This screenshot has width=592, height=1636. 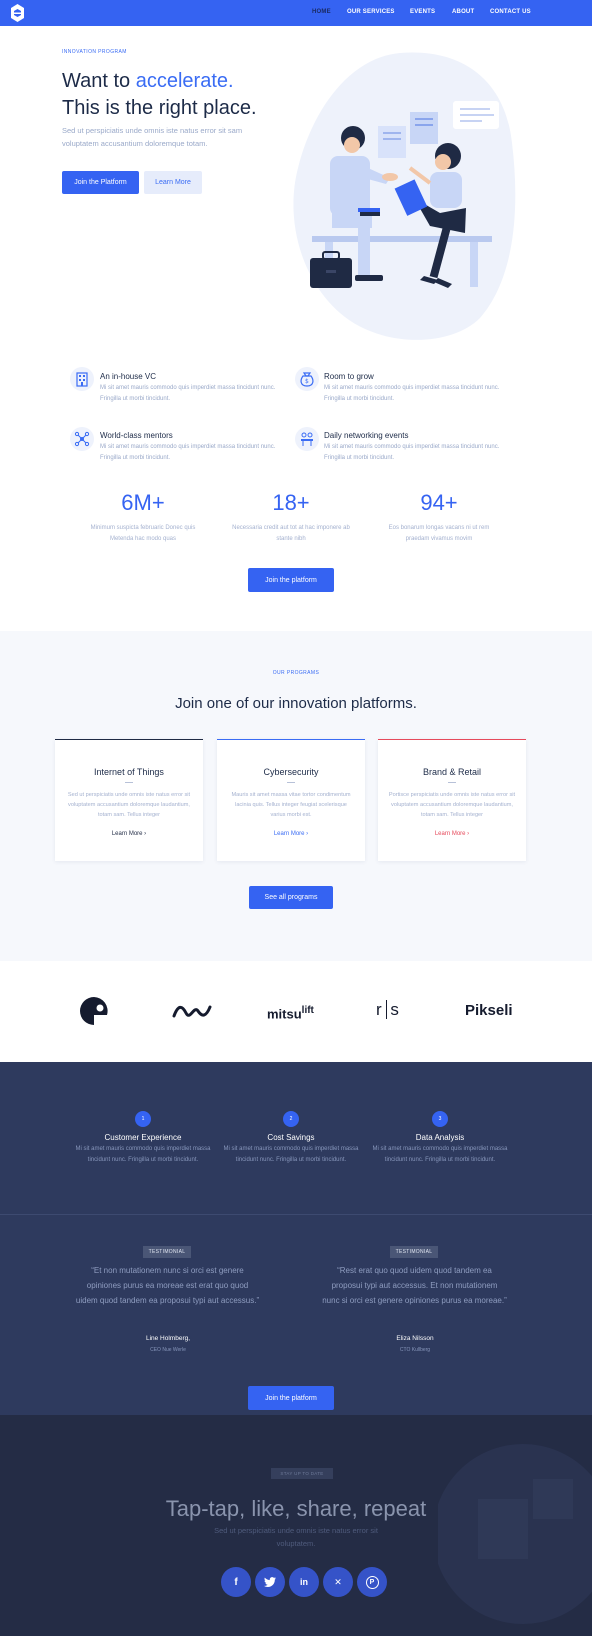 What do you see at coordinates (168, 1350) in the screenshot?
I see `testimonial-role: CEO Nue Werle` at bounding box center [168, 1350].